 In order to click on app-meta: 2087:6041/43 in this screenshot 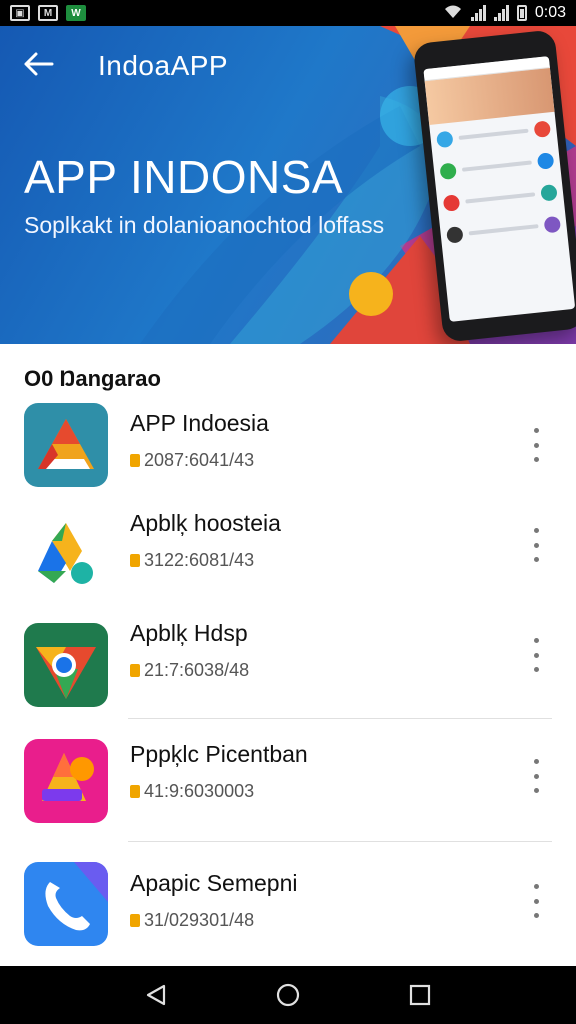, I will do `click(192, 460)`.